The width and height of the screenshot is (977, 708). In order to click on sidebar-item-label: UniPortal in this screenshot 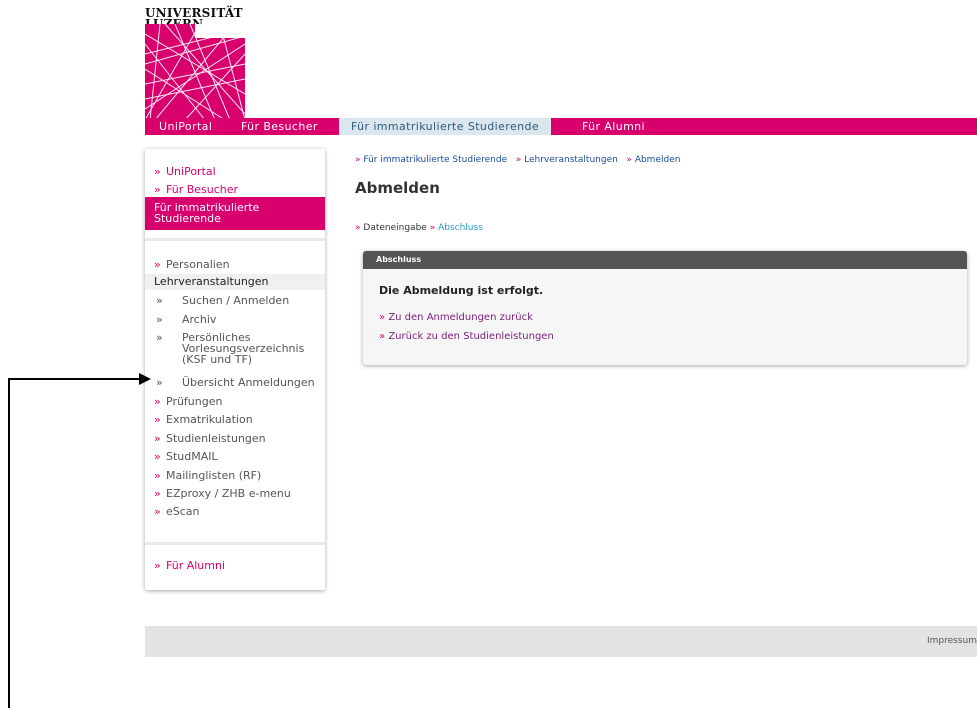, I will do `click(191, 171)`.